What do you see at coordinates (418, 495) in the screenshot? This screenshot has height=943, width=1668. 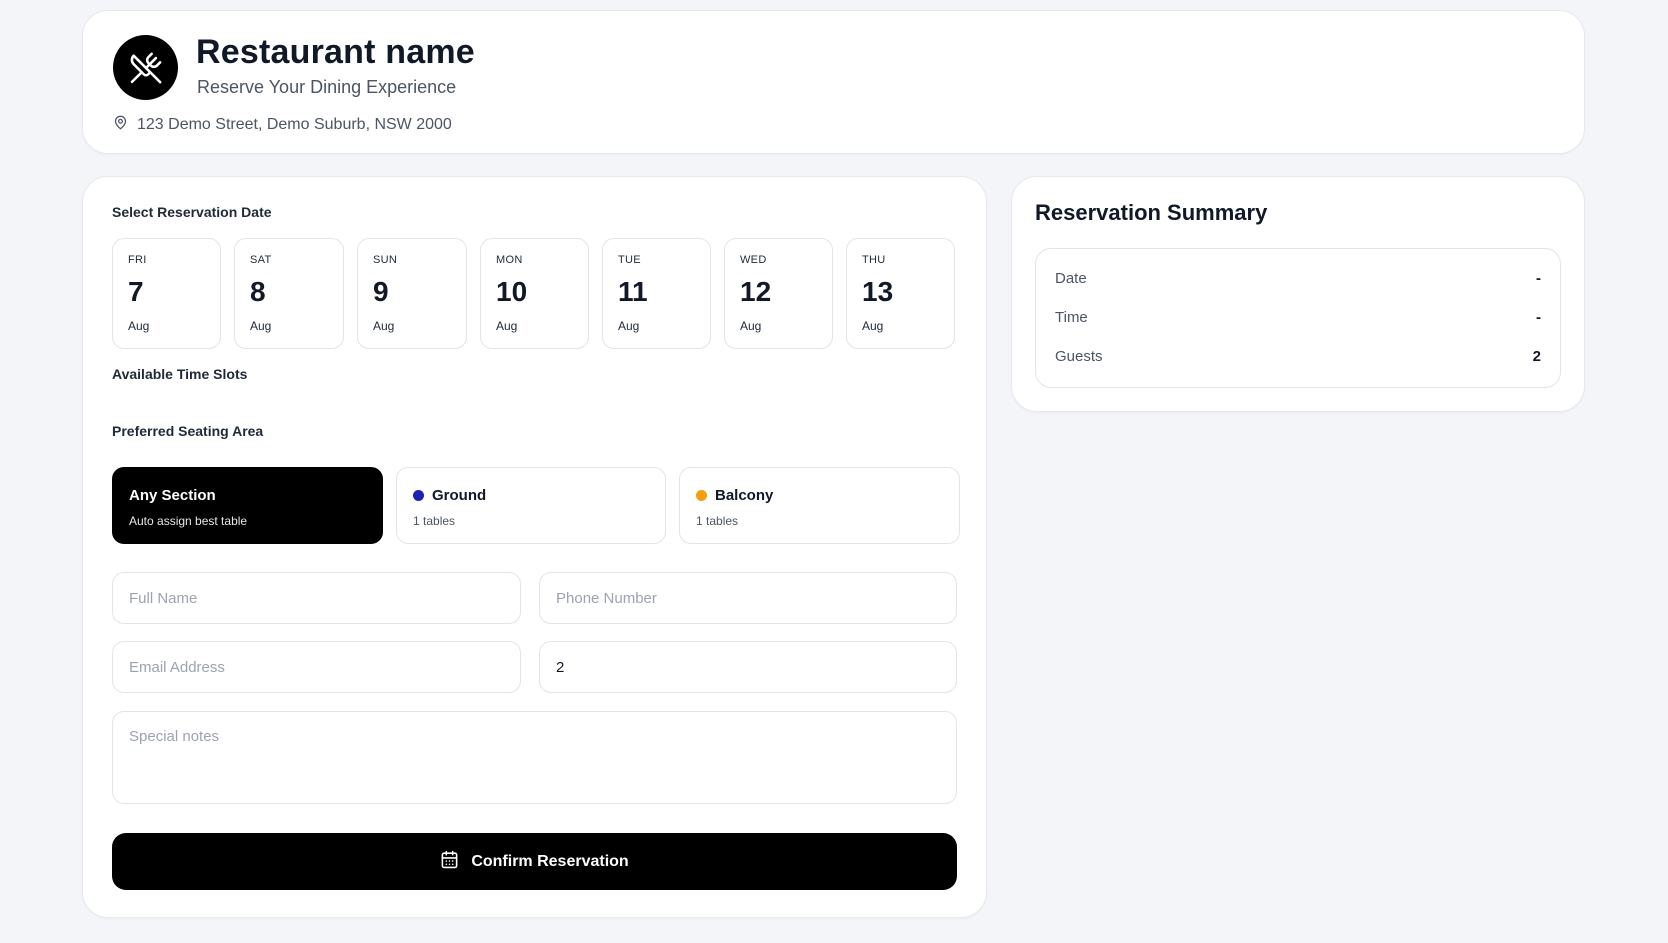 I see `ground-color-dot` at bounding box center [418, 495].